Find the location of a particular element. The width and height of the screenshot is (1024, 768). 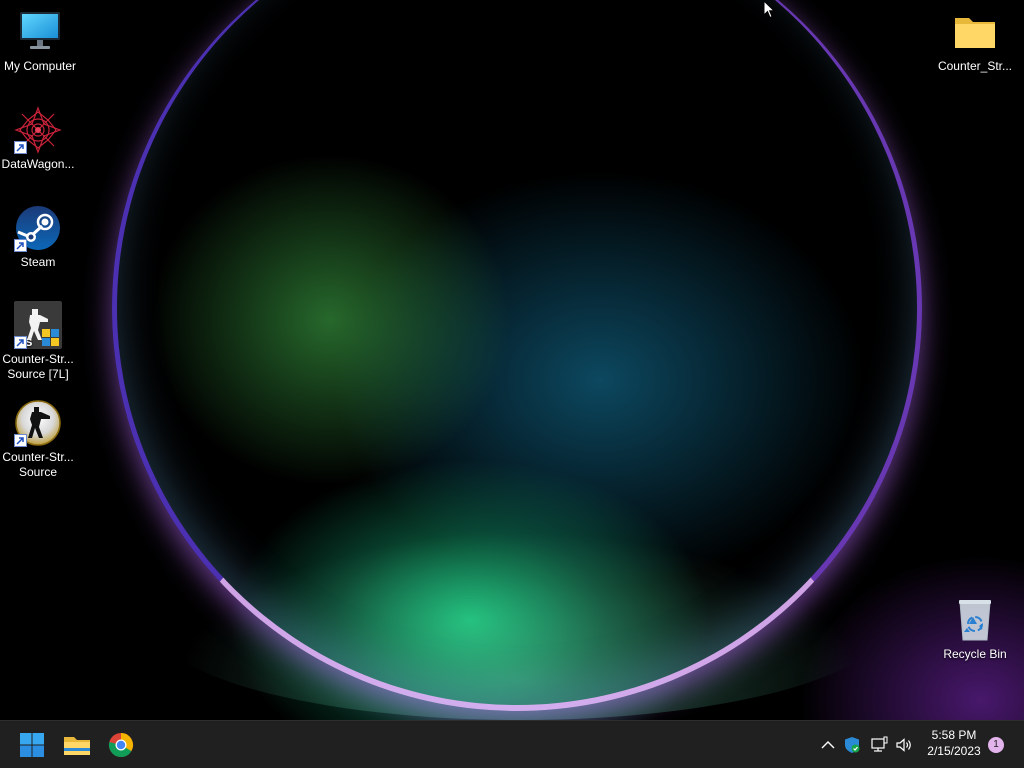

windows-security-icon is located at coordinates (852, 745).